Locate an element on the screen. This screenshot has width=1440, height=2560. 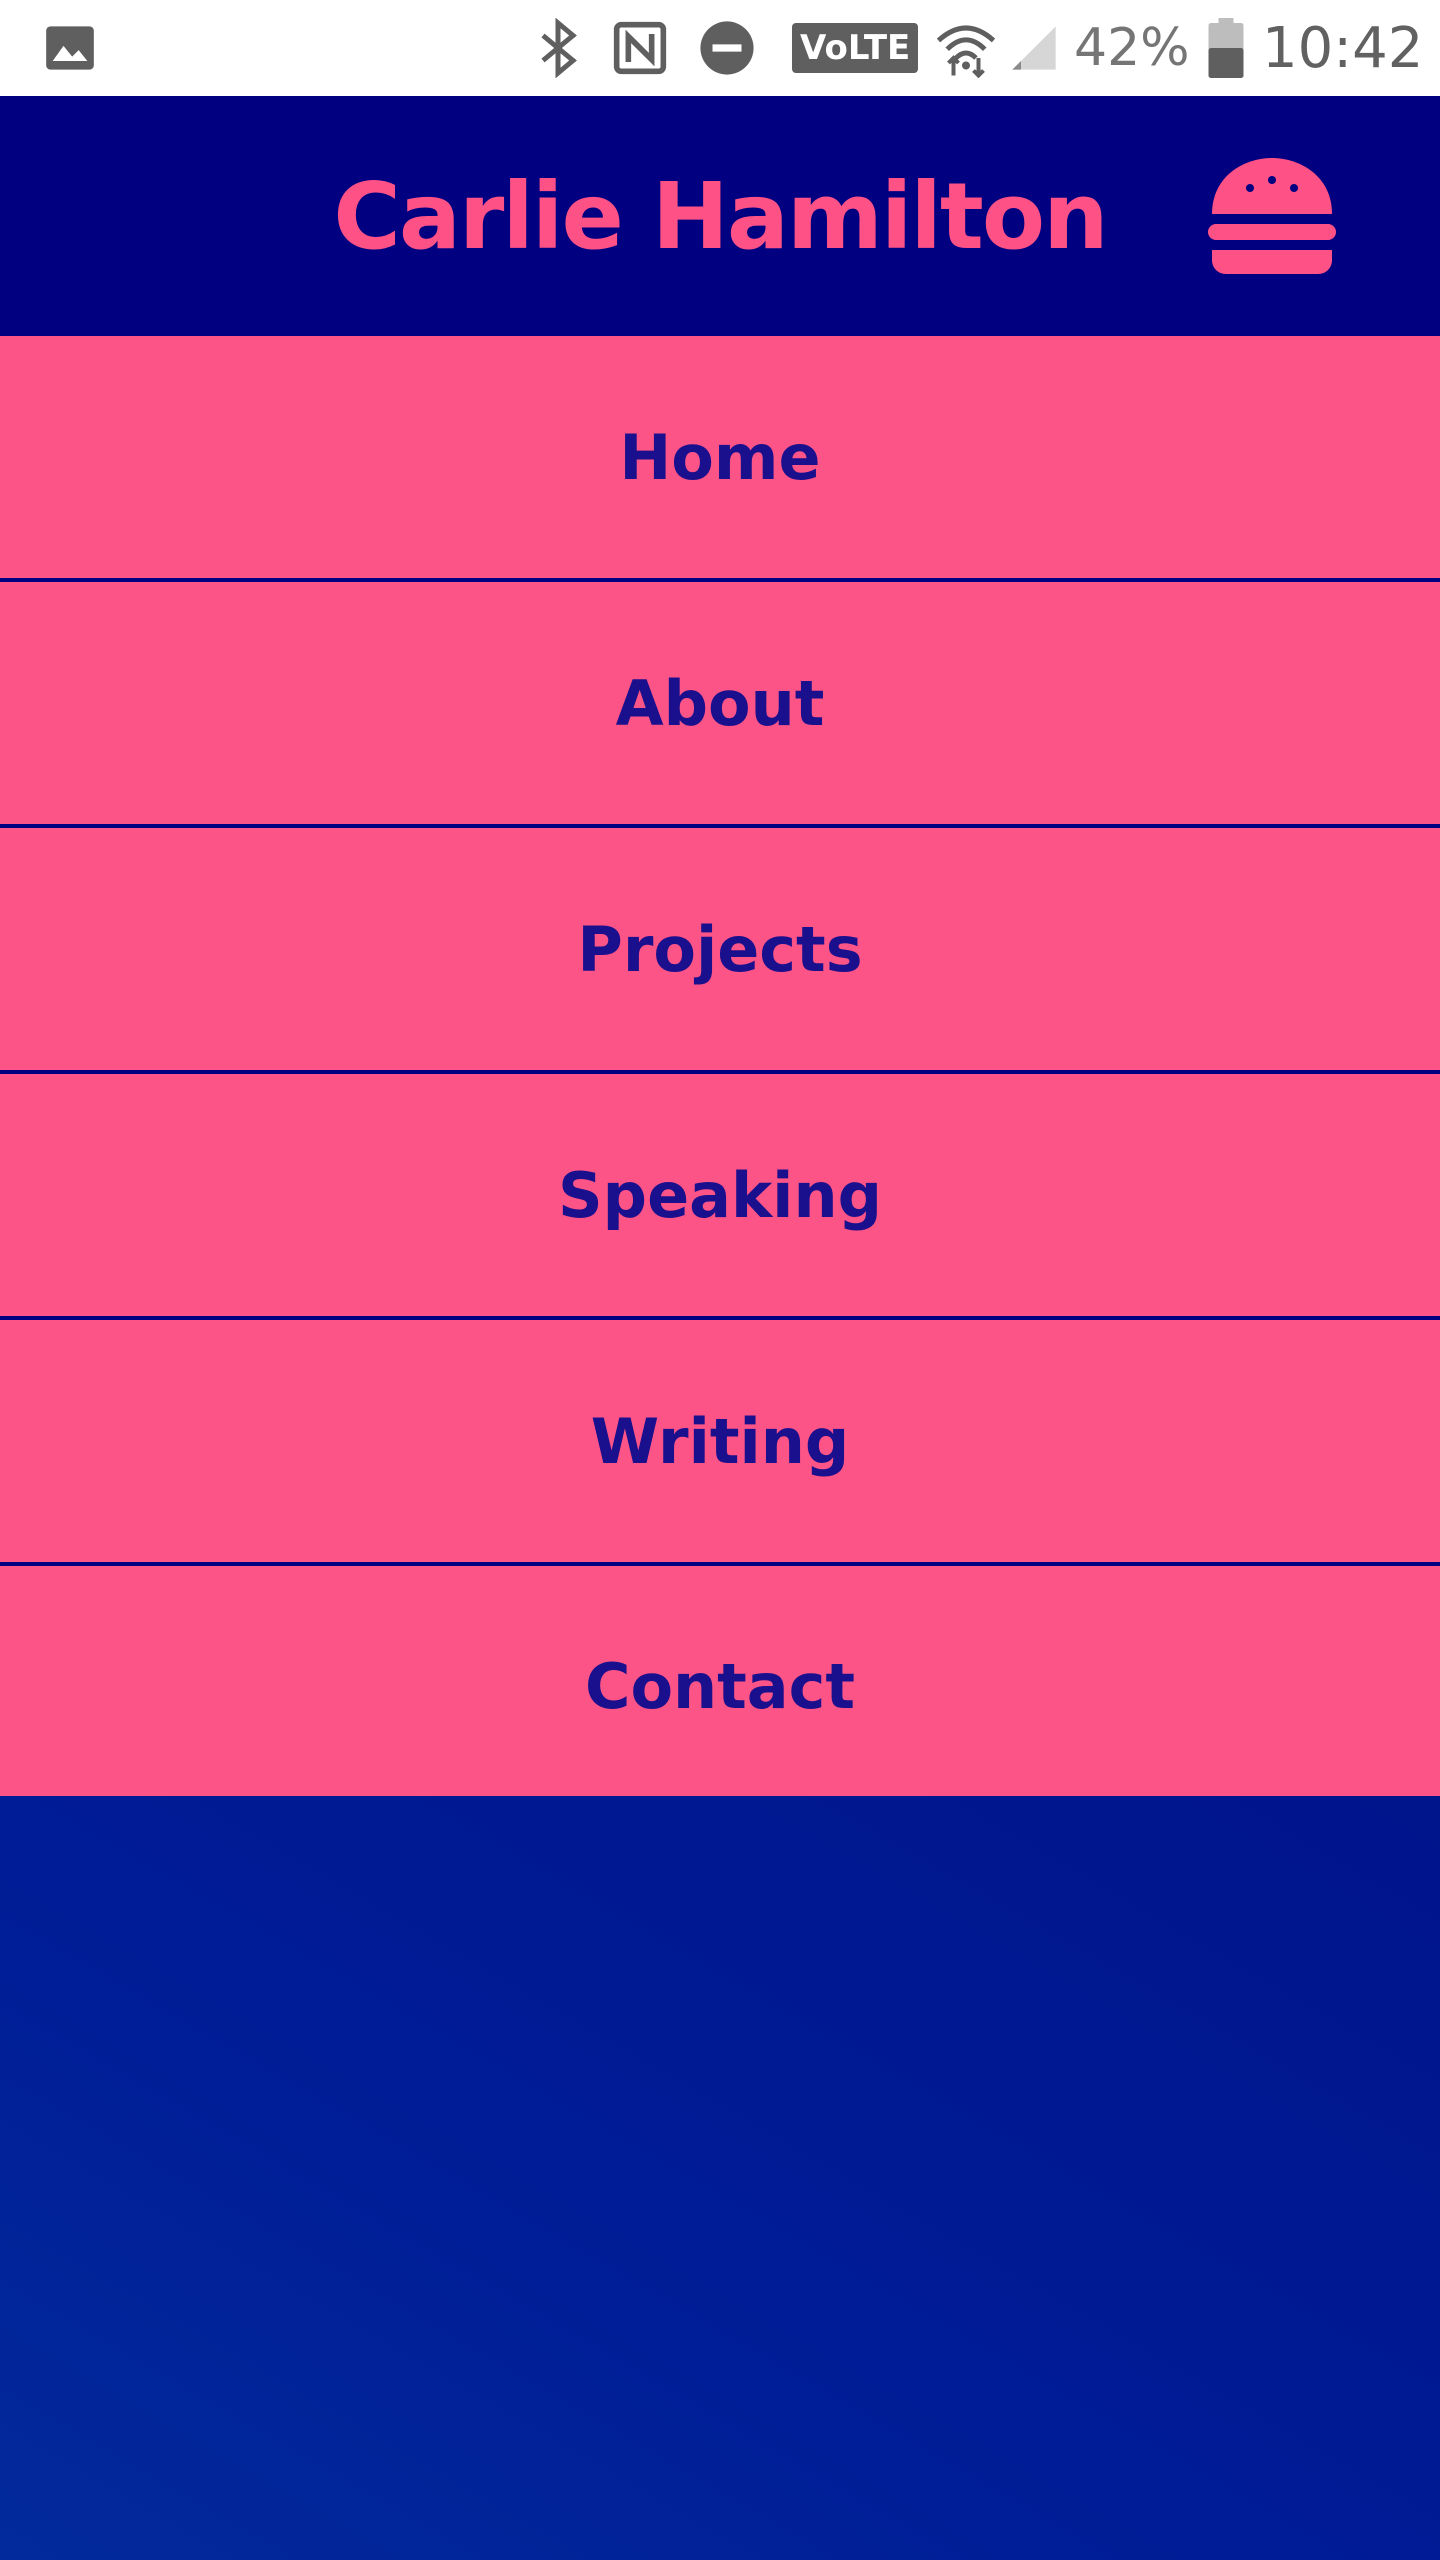
gallery-icon is located at coordinates (70, 48).